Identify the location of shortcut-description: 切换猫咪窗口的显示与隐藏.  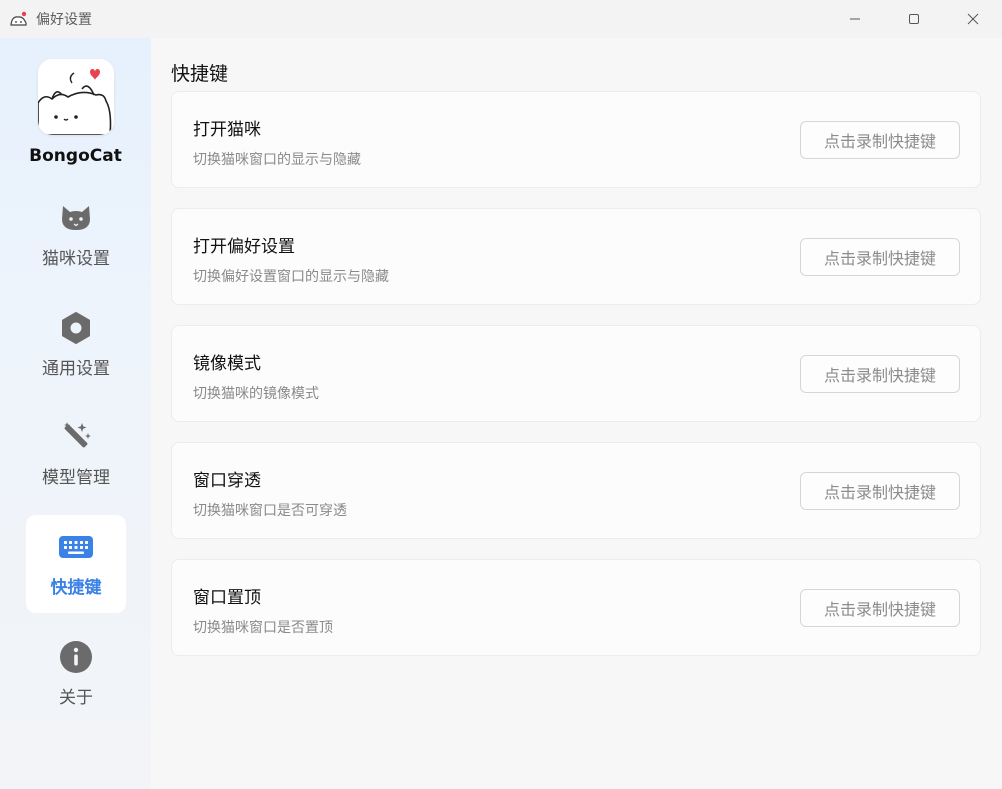
(277, 160).